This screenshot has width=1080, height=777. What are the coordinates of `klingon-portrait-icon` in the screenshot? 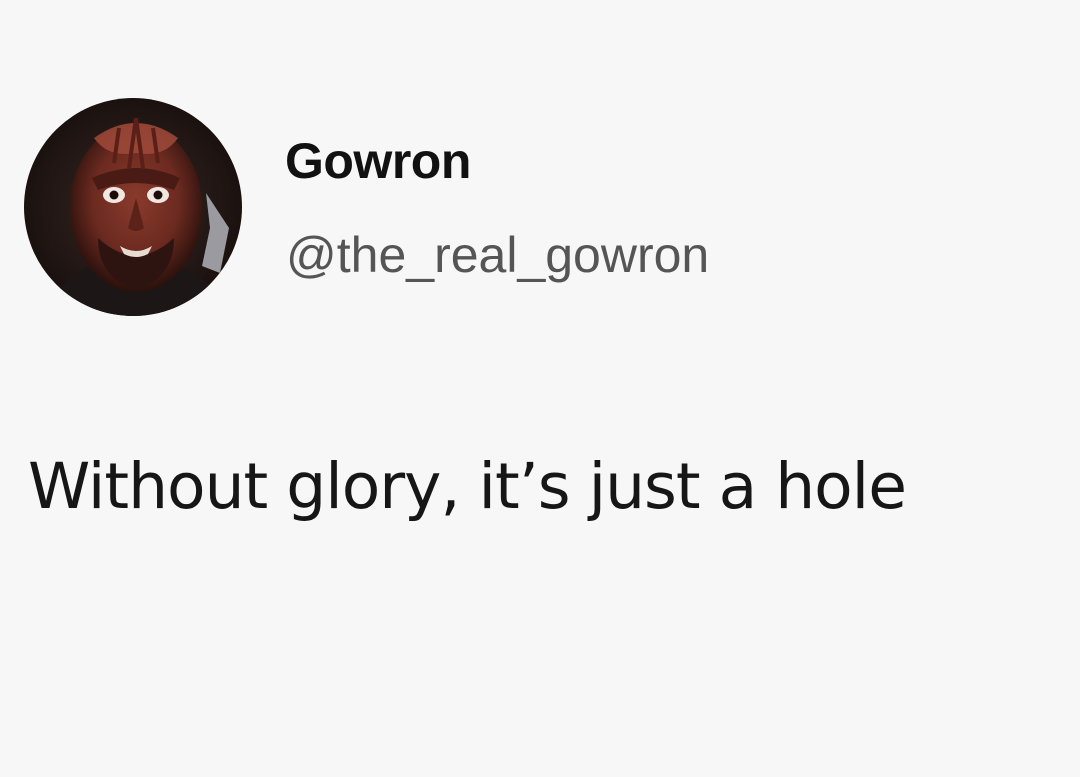 It's located at (133, 207).